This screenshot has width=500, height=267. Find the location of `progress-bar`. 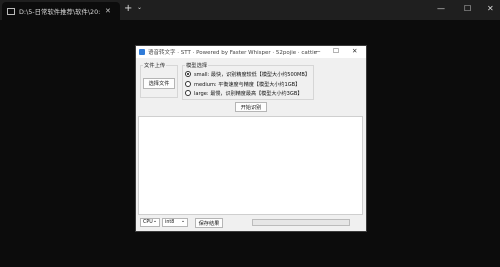

progress-bar is located at coordinates (301, 222).